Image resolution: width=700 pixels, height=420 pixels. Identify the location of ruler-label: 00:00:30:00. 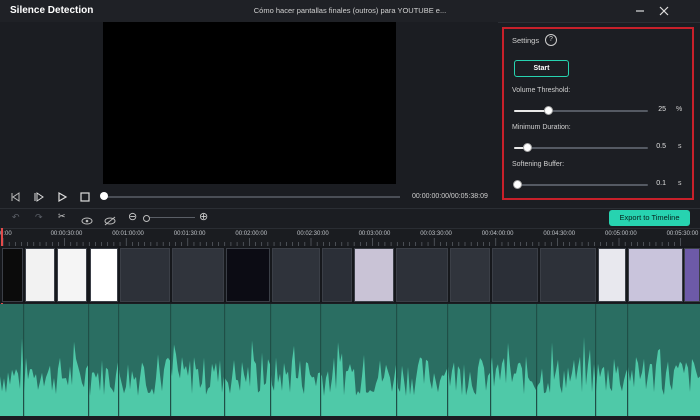
(66, 234).